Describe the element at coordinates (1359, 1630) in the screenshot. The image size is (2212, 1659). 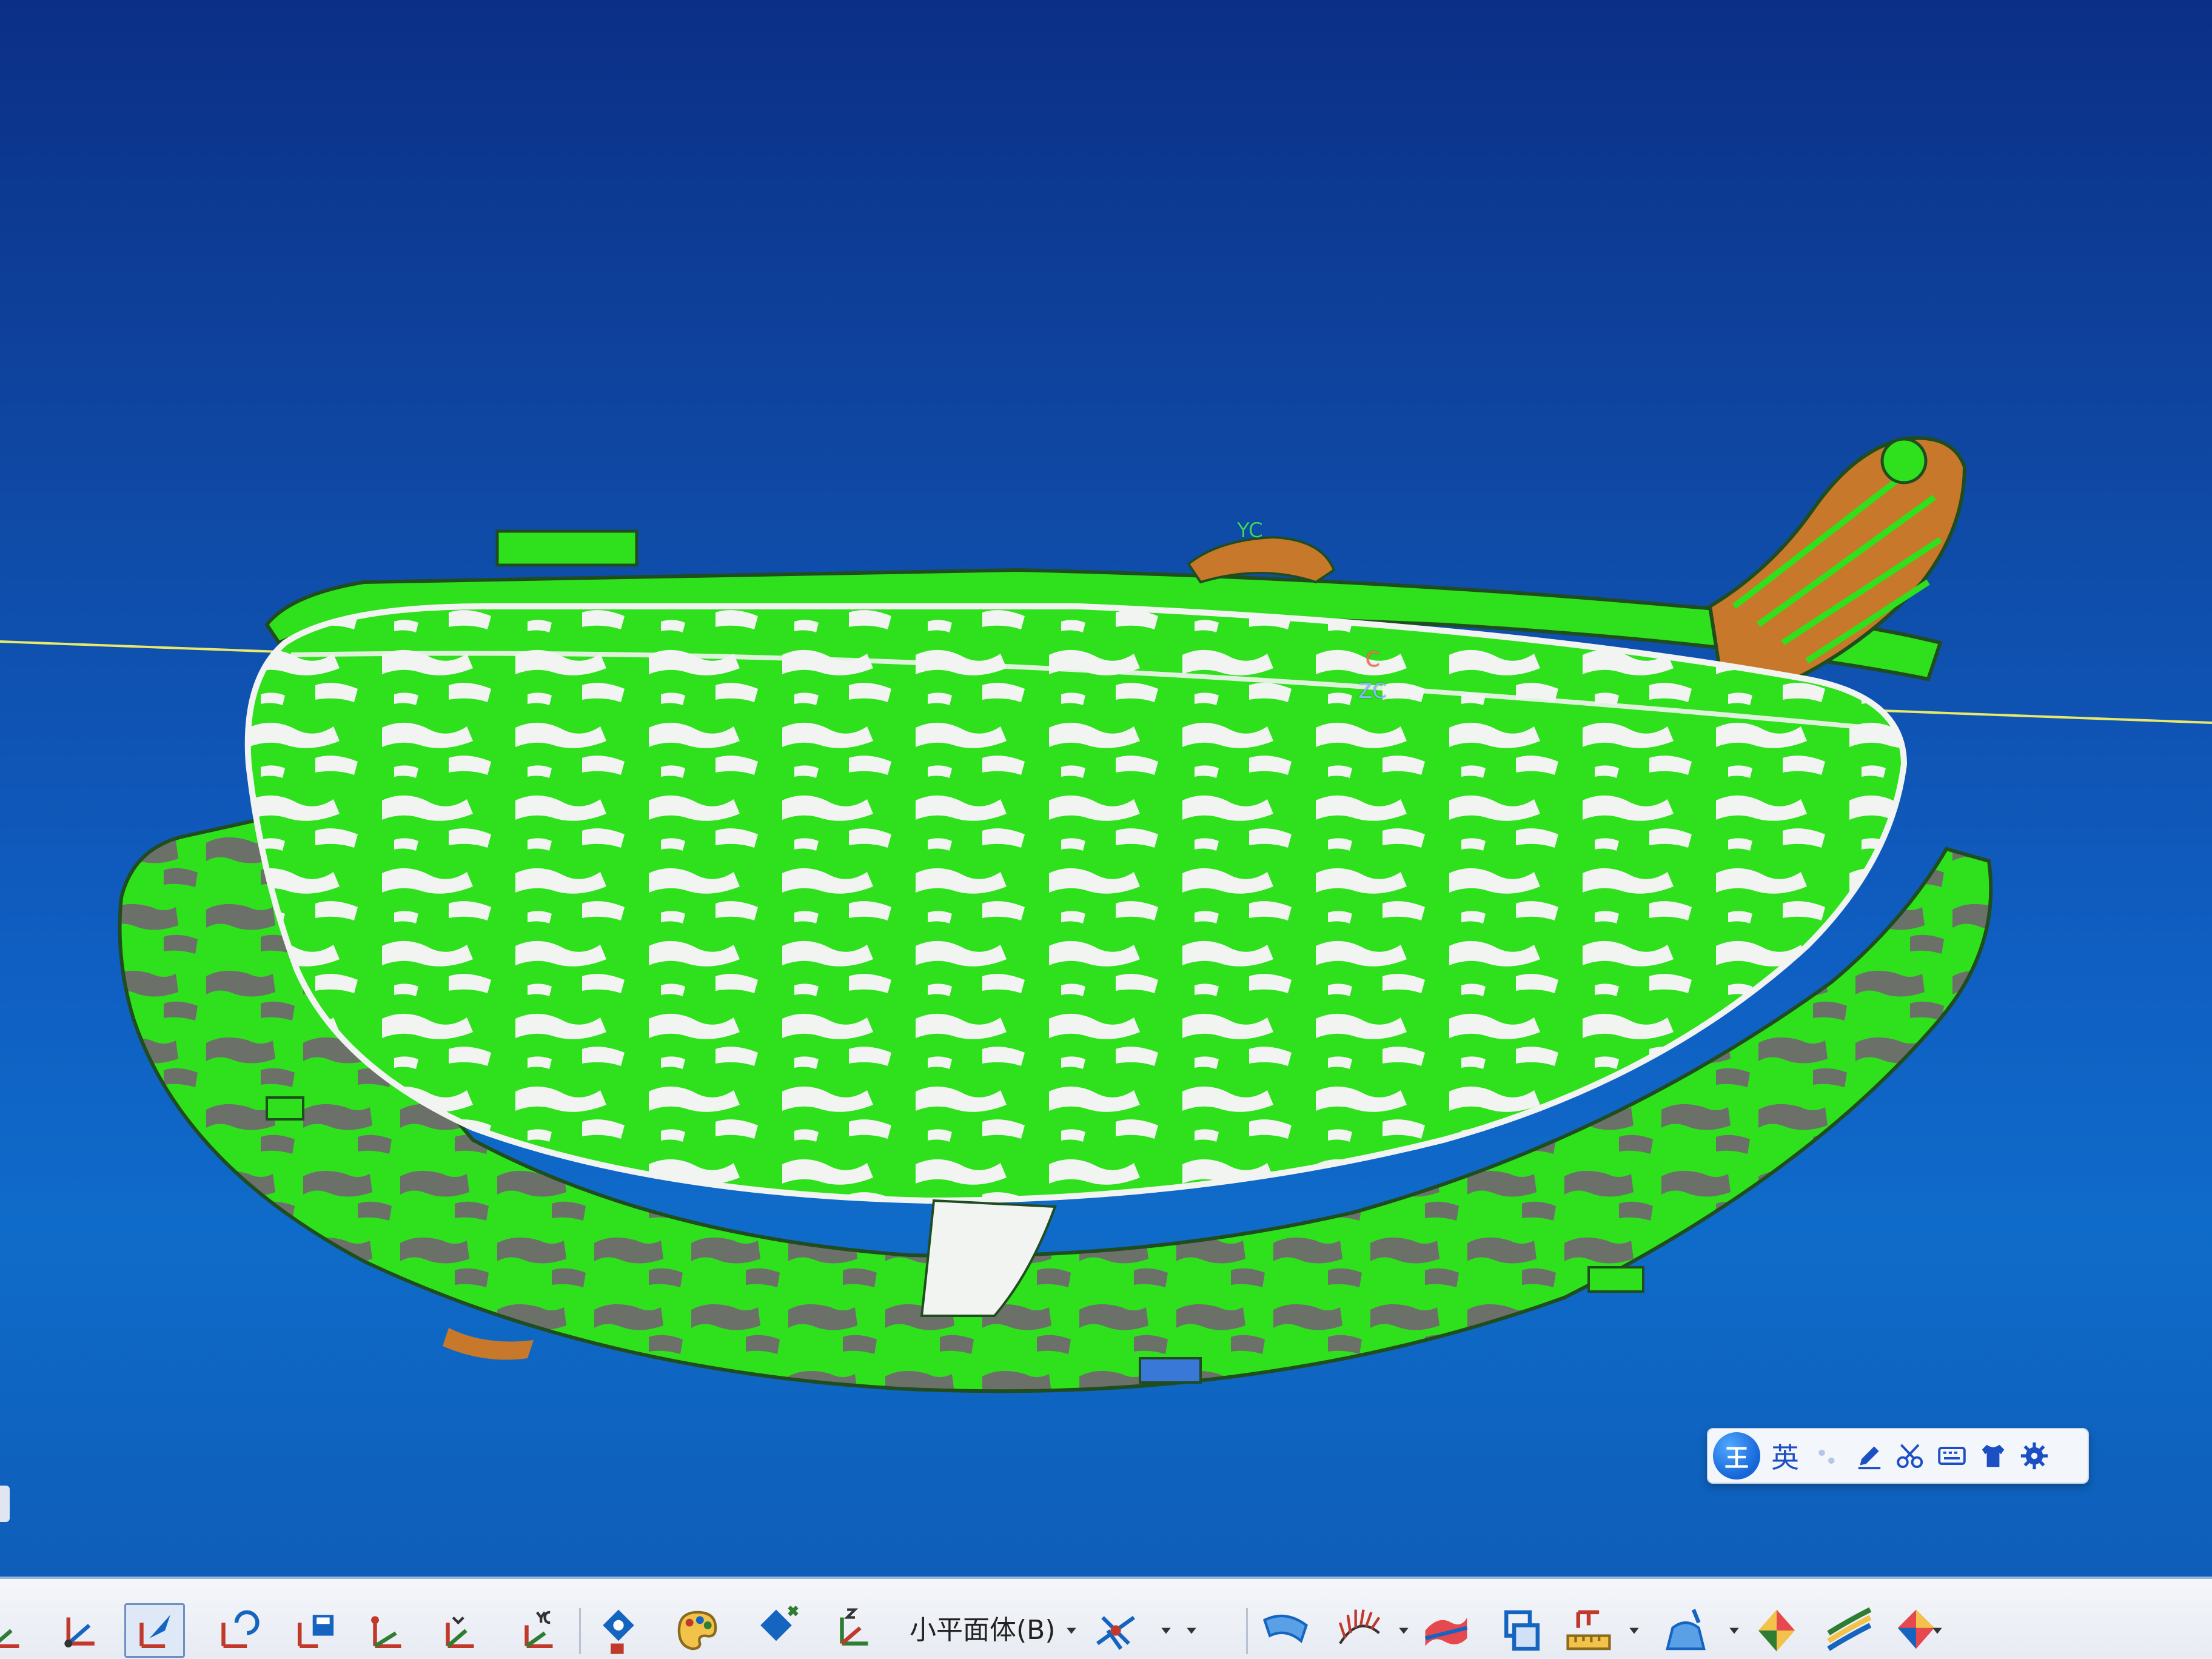
I see `comb-analysis-icon` at that location.